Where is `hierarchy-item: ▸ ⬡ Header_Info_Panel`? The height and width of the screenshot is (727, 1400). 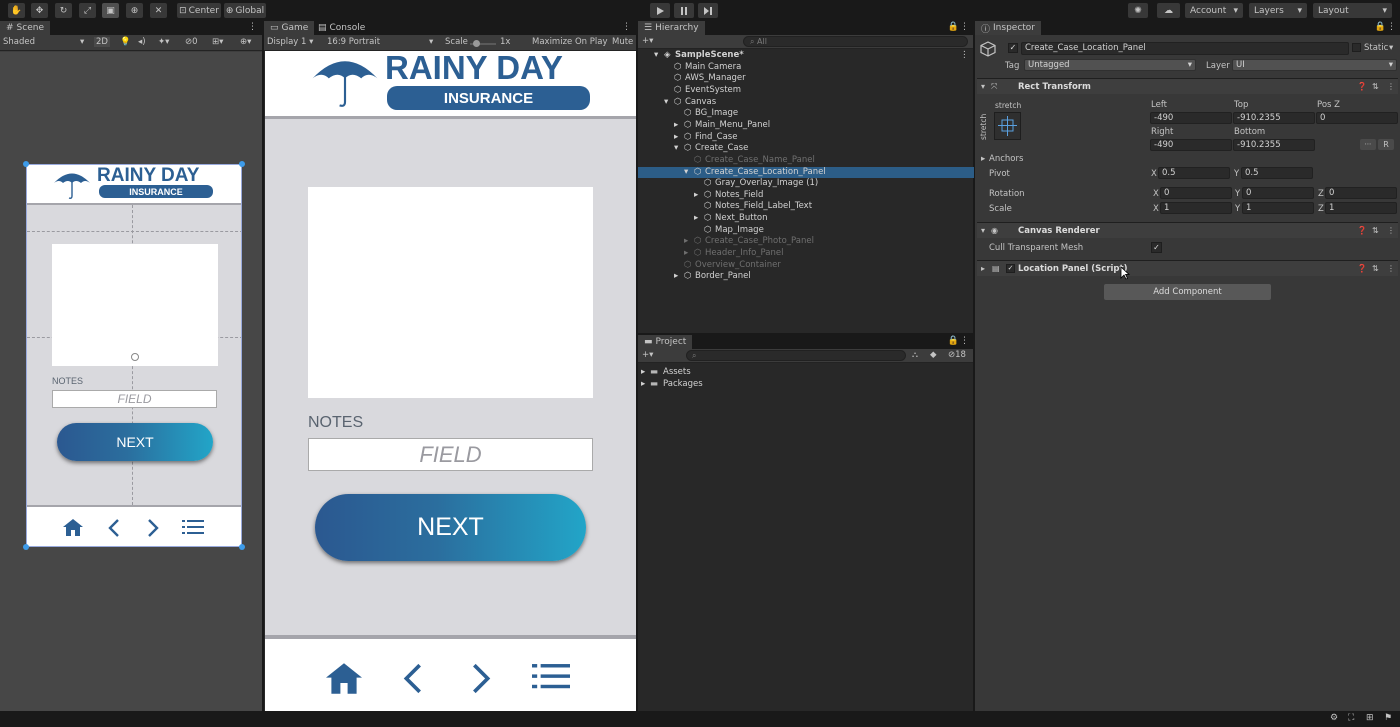
hierarchy-item: ▸ ⬡ Header_Info_Panel is located at coordinates (806, 254).